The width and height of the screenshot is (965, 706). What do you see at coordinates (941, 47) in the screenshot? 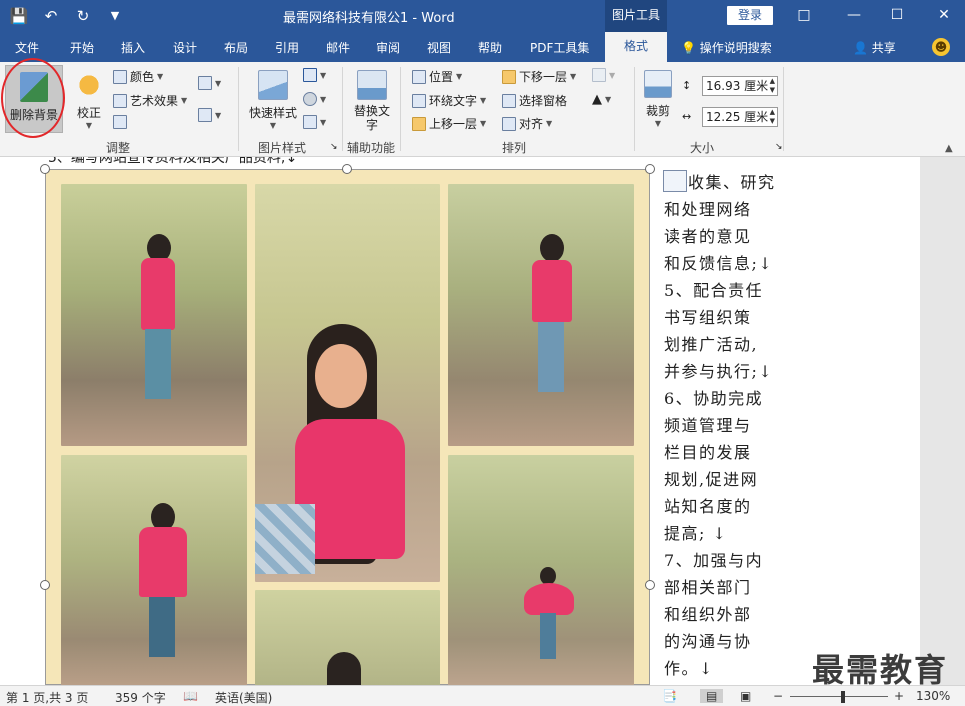
I see `feedback-smiley-icon: ☻` at bounding box center [941, 47].